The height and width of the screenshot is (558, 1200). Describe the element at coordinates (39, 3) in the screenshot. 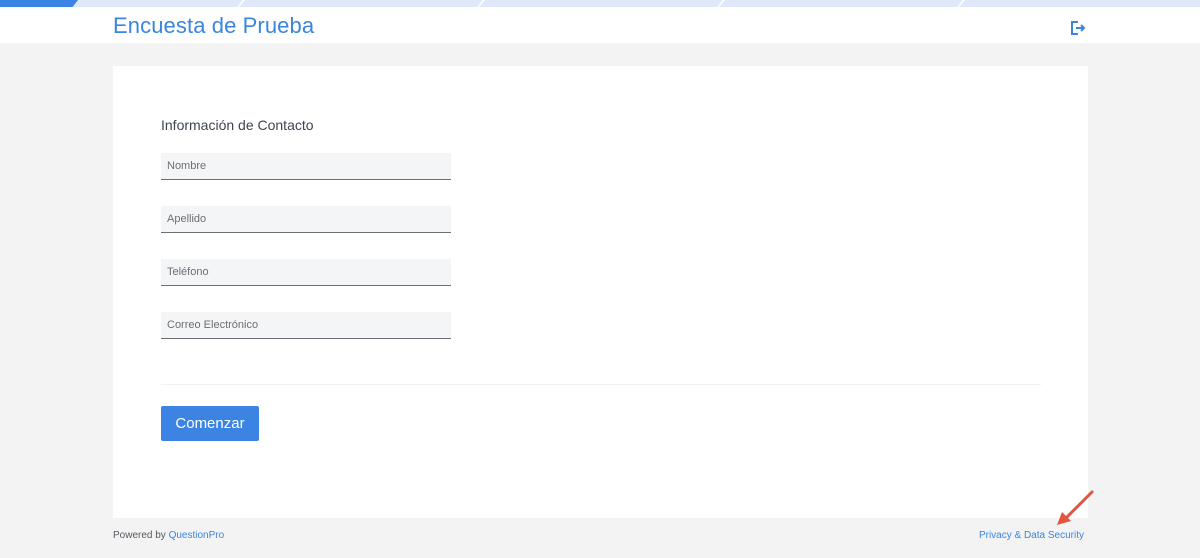

I see `progress-bar-fill` at that location.